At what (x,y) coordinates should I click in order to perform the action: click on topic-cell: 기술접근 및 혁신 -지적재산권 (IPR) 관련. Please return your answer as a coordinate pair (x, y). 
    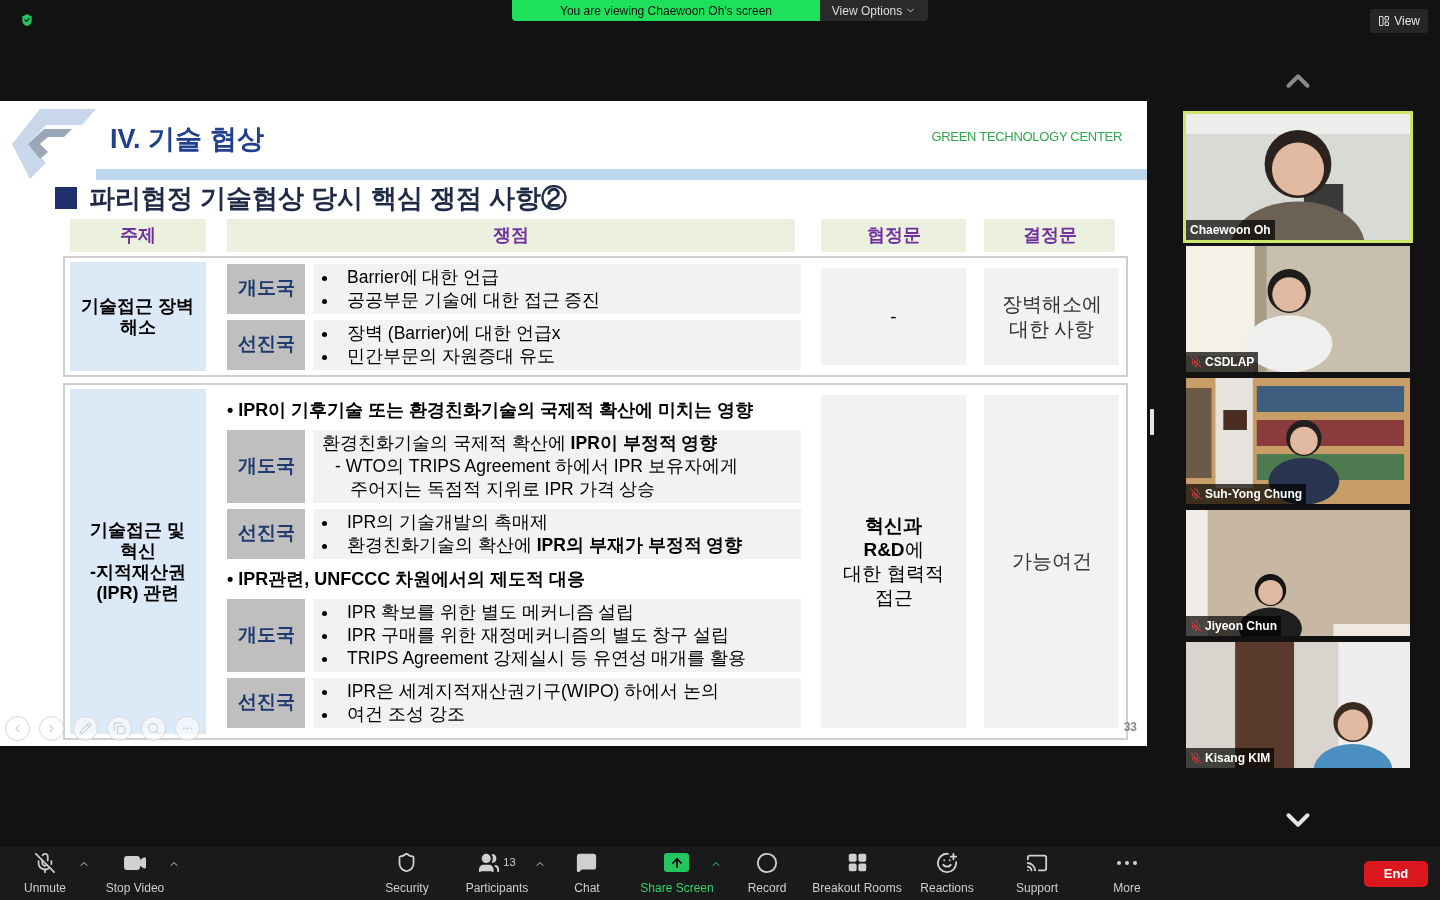
    Looking at the image, I should click on (138, 561).